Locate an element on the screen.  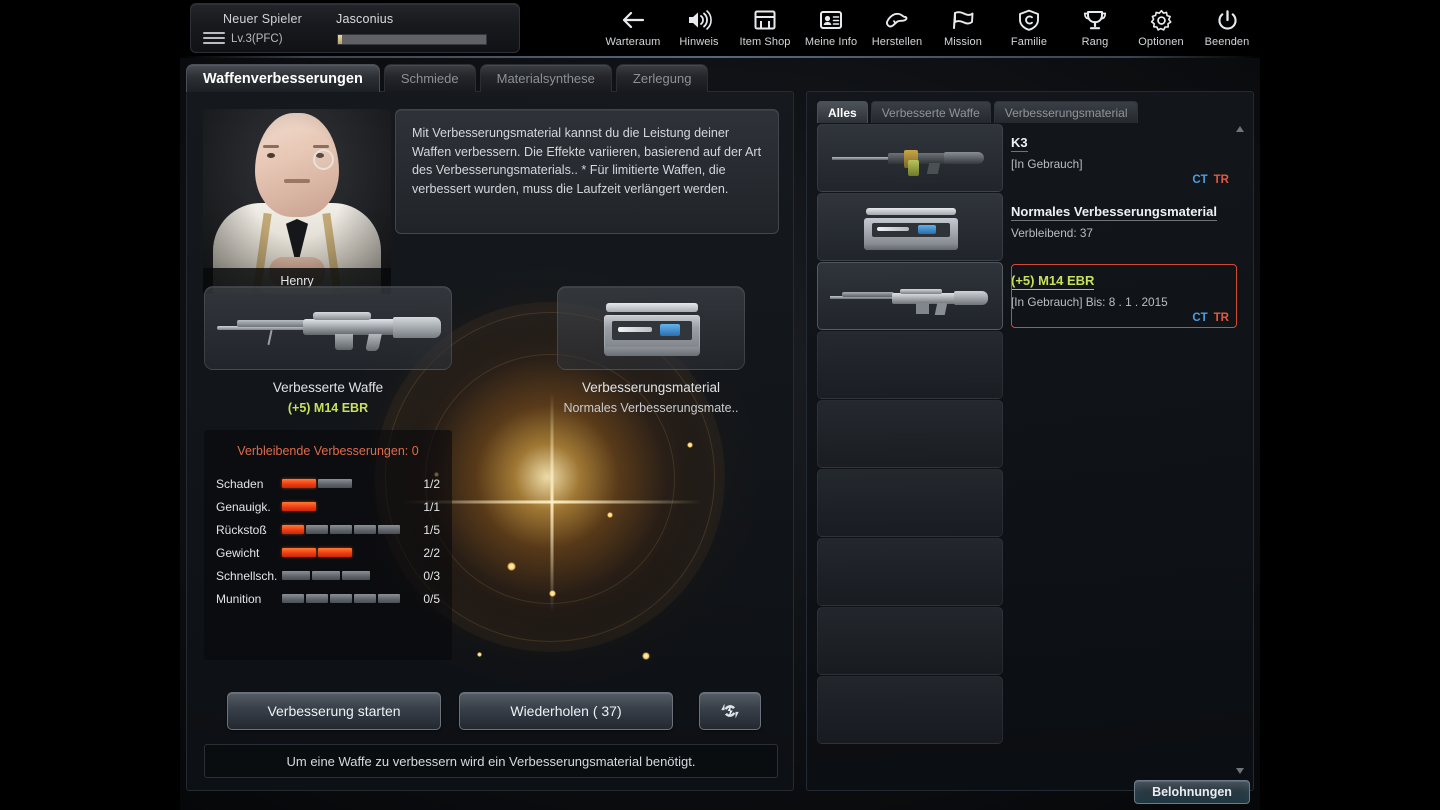
weapon-slot-label: Verbesserte Waffe is located at coordinates (328, 387).